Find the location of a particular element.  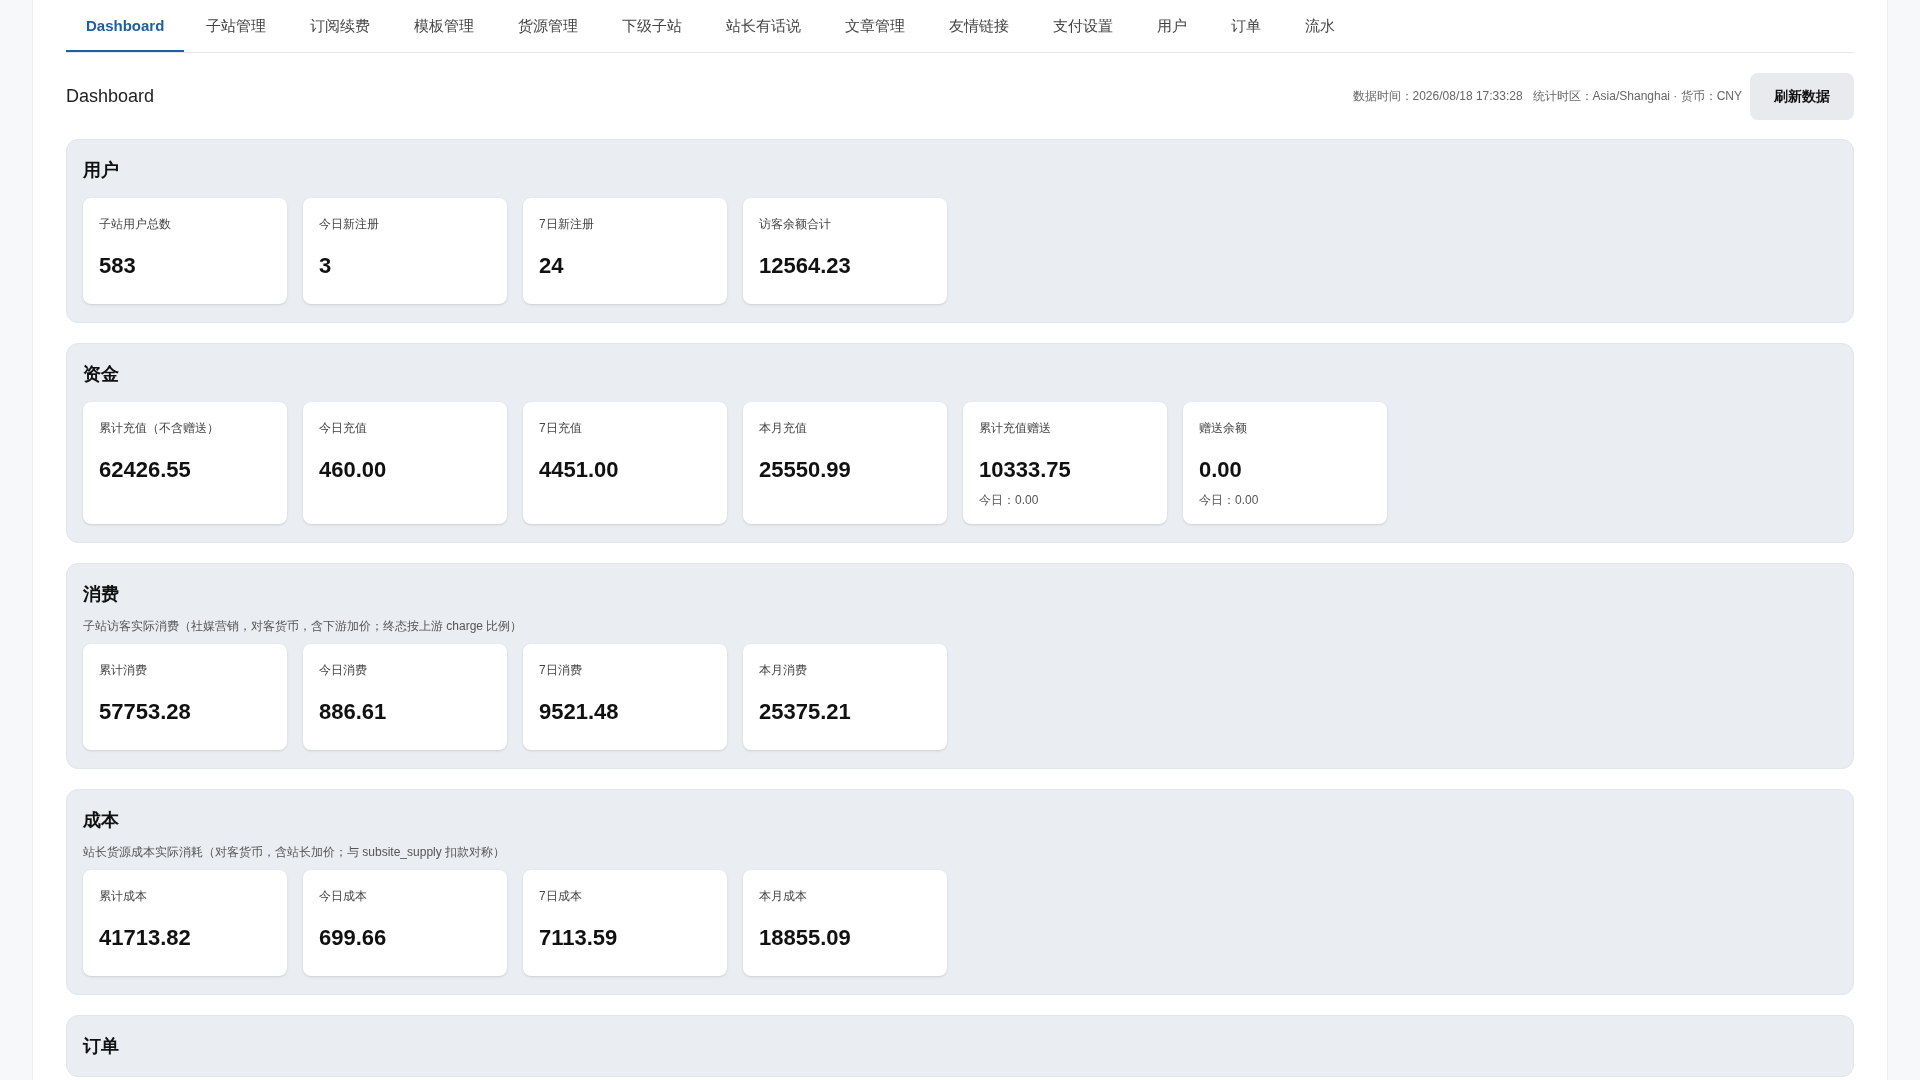

page-title: Dashboard is located at coordinates (110, 96).